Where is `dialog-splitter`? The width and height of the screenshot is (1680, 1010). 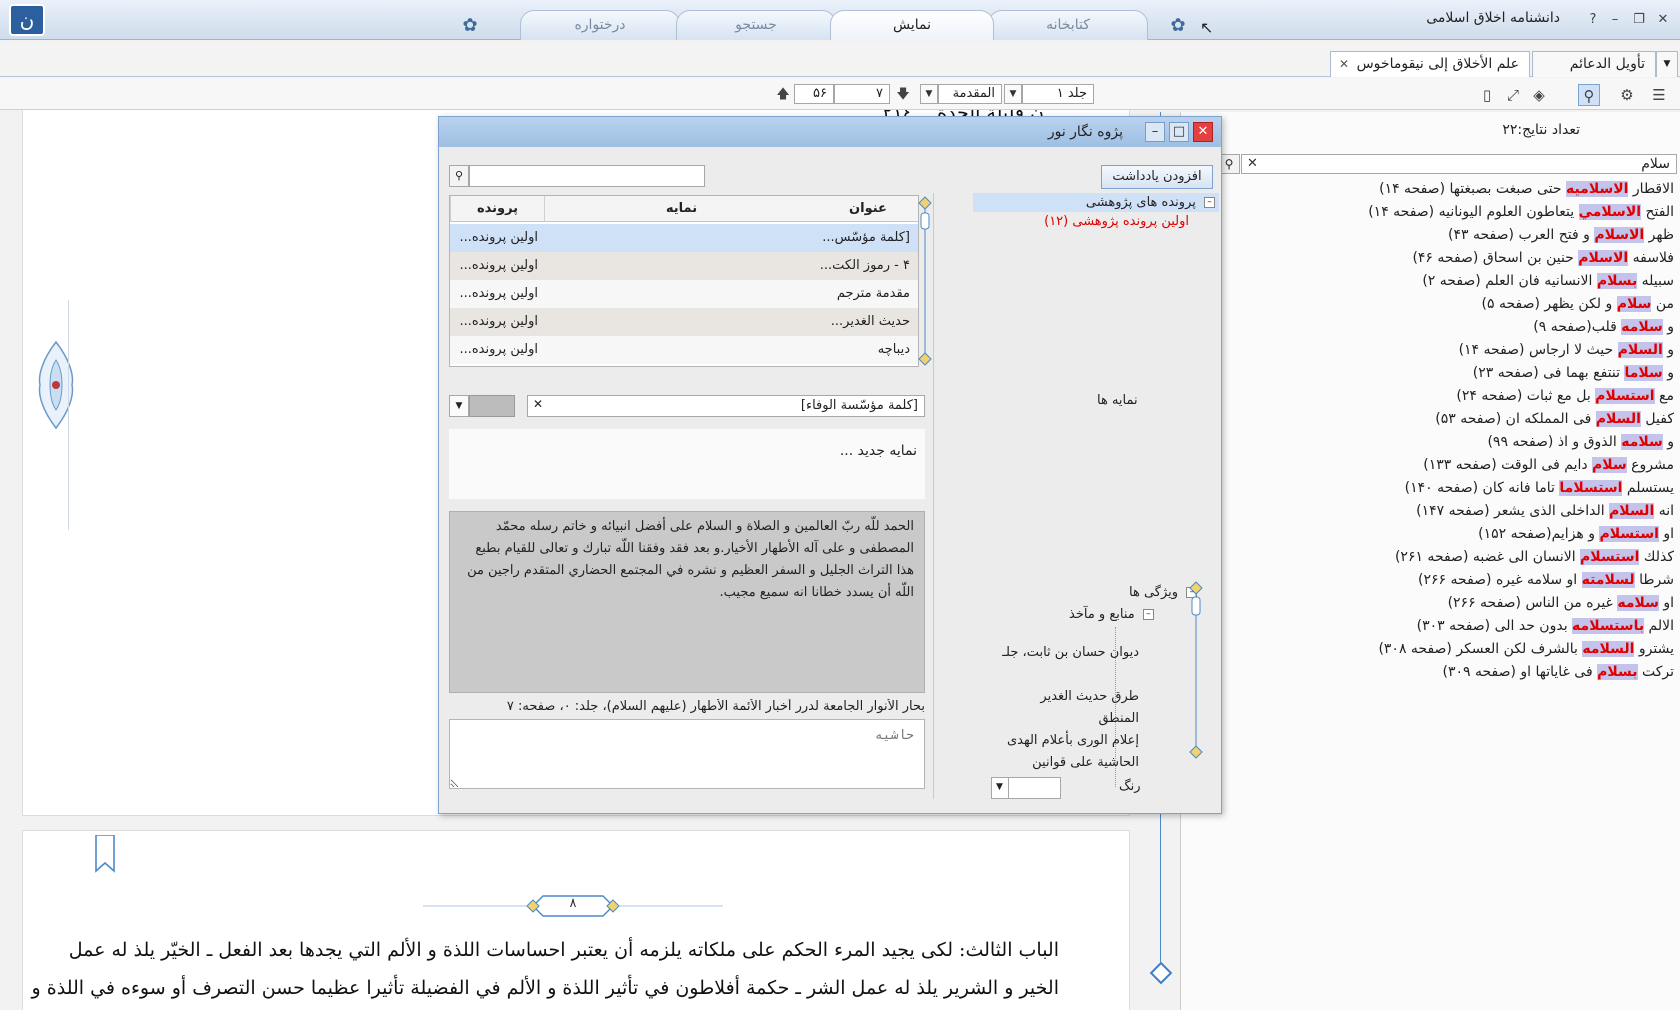
dialog-splitter is located at coordinates (933, 496).